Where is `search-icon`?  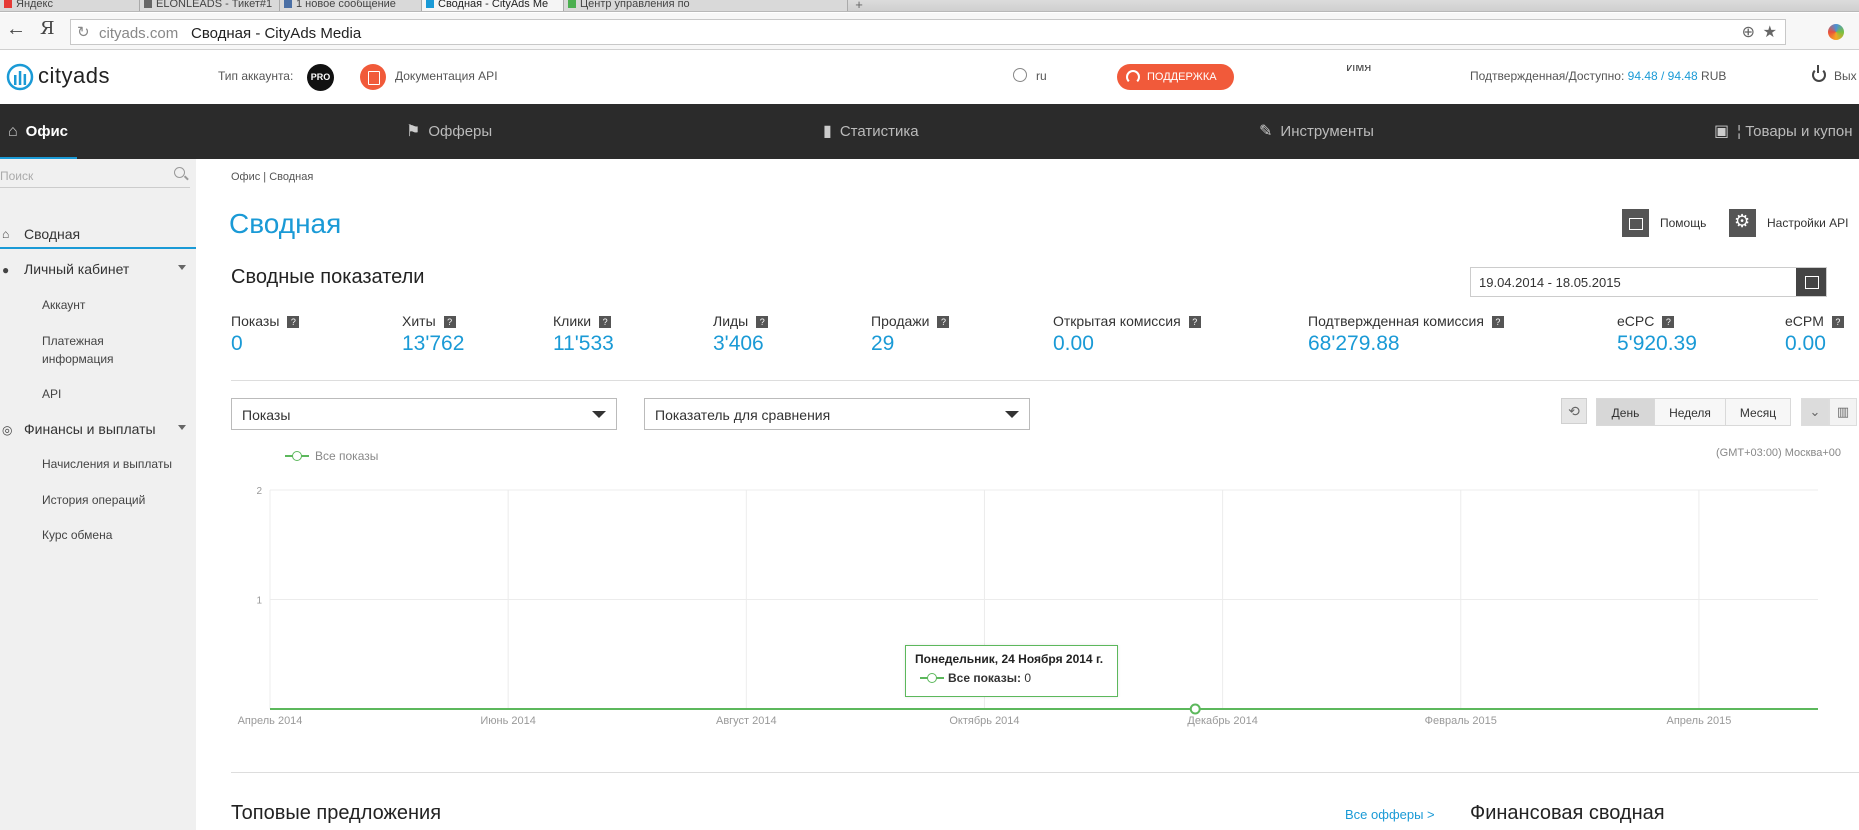
search-icon is located at coordinates (179, 172).